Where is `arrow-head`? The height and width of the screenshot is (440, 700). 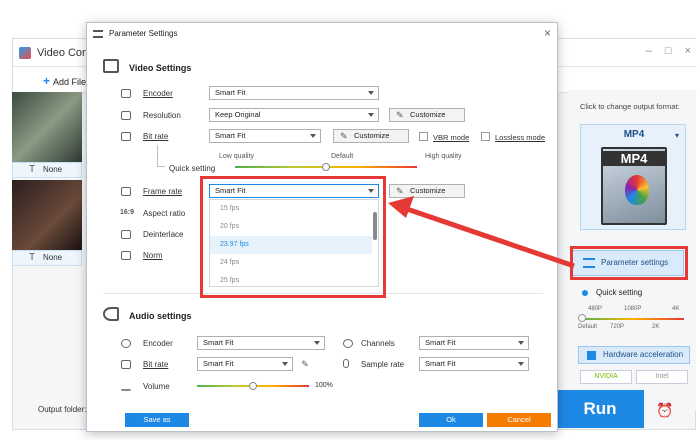 arrow-head is located at coordinates (401, 207).